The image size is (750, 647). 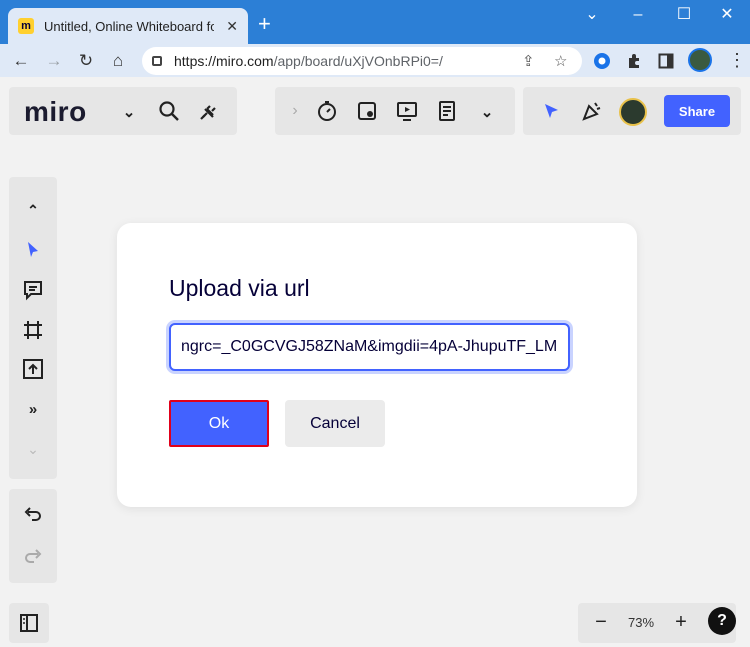 I want to click on select-tool-icon, so click(x=33, y=250).